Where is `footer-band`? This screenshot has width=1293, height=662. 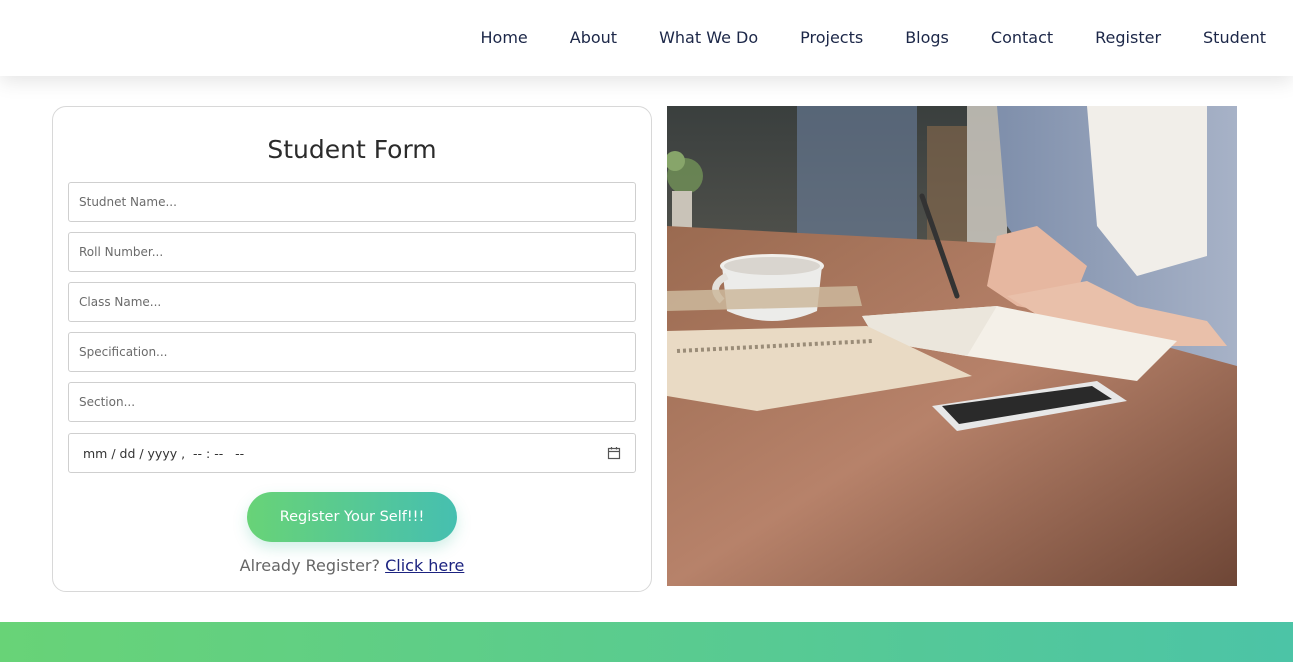 footer-band is located at coordinates (646, 642).